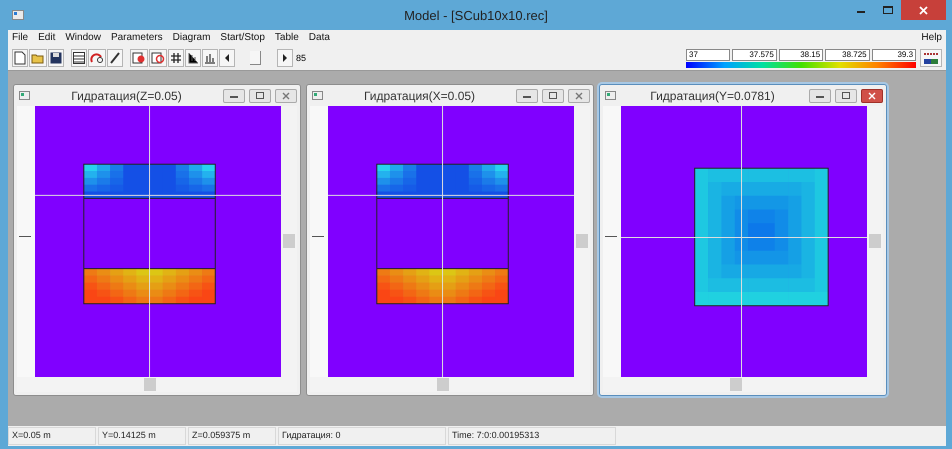  I want to click on step-value: 85, so click(301, 58).